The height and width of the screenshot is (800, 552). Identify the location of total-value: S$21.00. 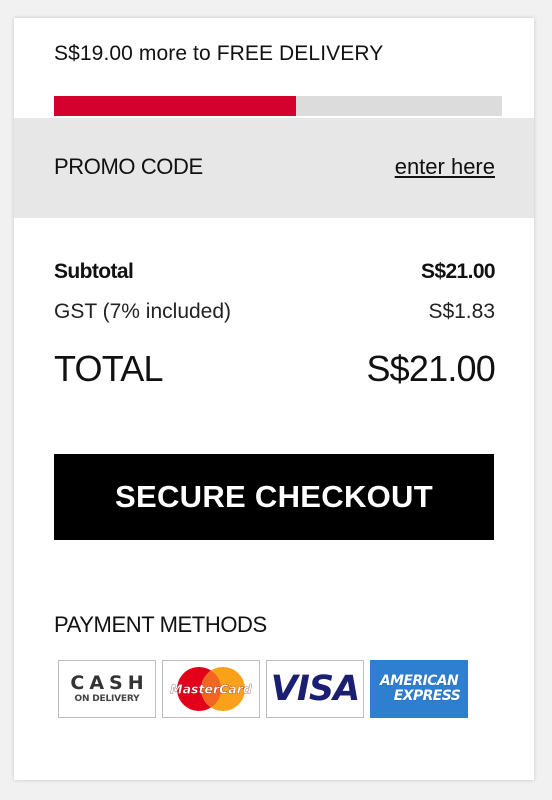
(430, 368).